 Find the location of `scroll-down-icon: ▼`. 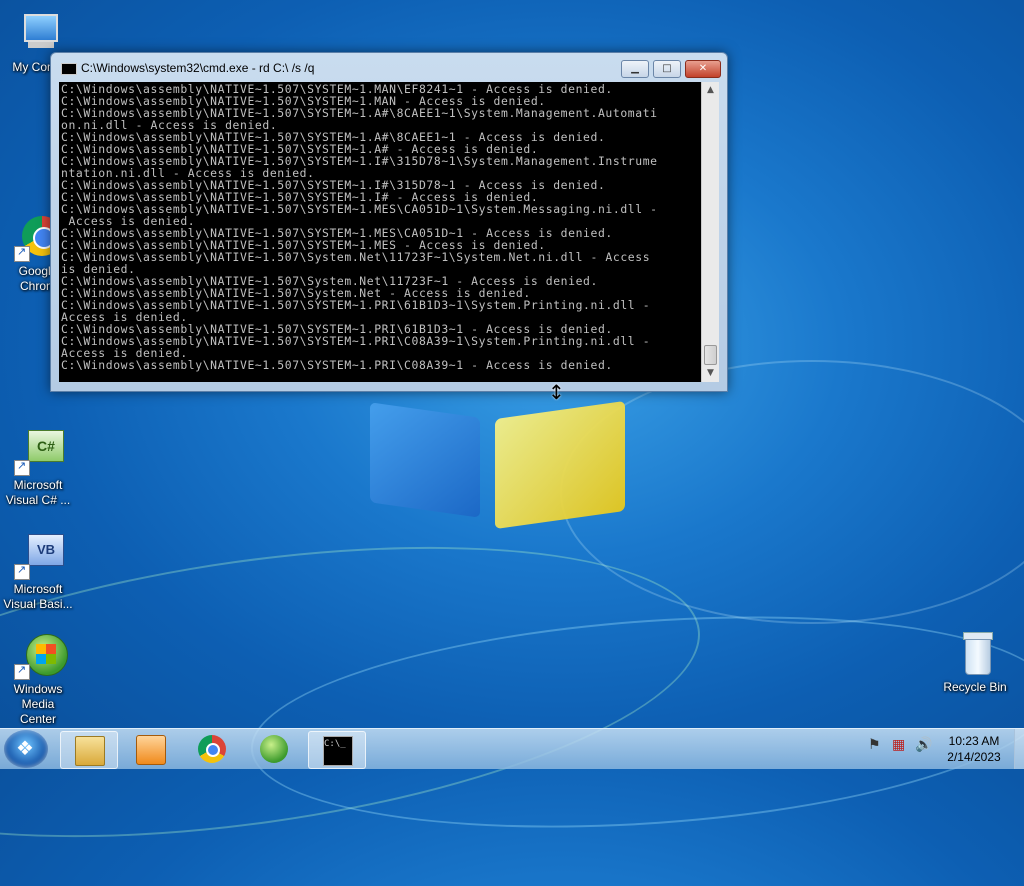

scroll-down-icon: ▼ is located at coordinates (710, 373).